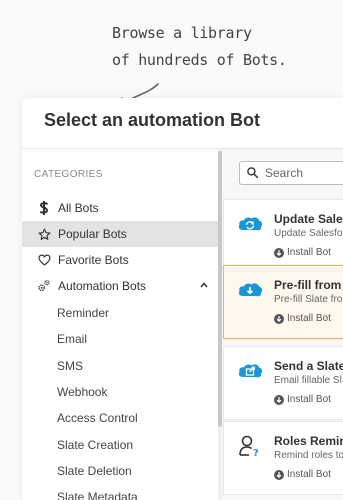 This screenshot has height=500, width=343. Describe the element at coordinates (94, 471) in the screenshot. I see `sidebar-subitem-slate-deletion: Slate Deletion` at that location.